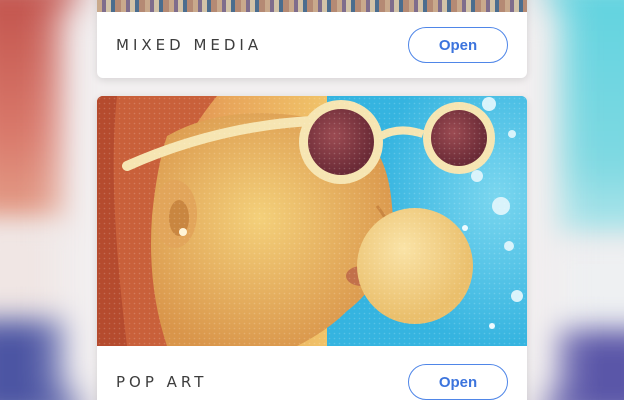  What do you see at coordinates (312, 376) in the screenshot?
I see `card-footer: POP ART Open` at bounding box center [312, 376].